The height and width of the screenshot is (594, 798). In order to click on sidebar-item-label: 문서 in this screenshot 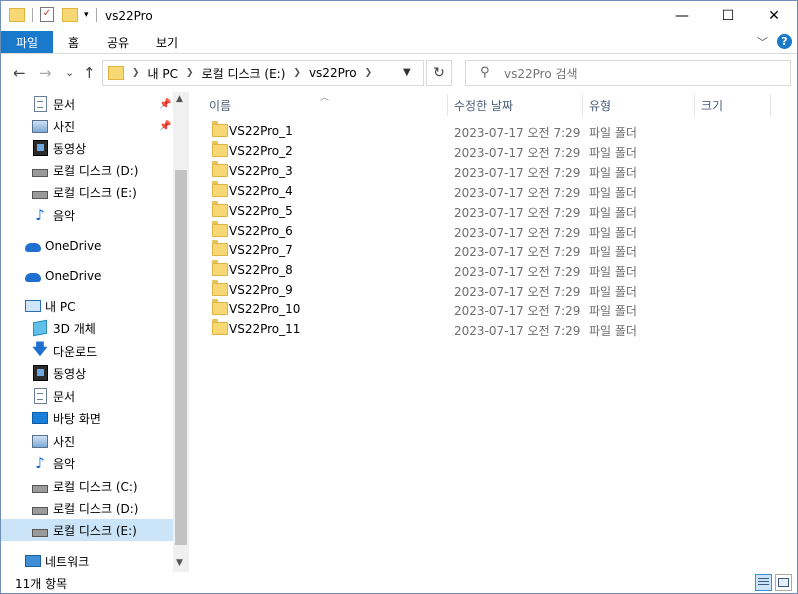, I will do `click(64, 104)`.